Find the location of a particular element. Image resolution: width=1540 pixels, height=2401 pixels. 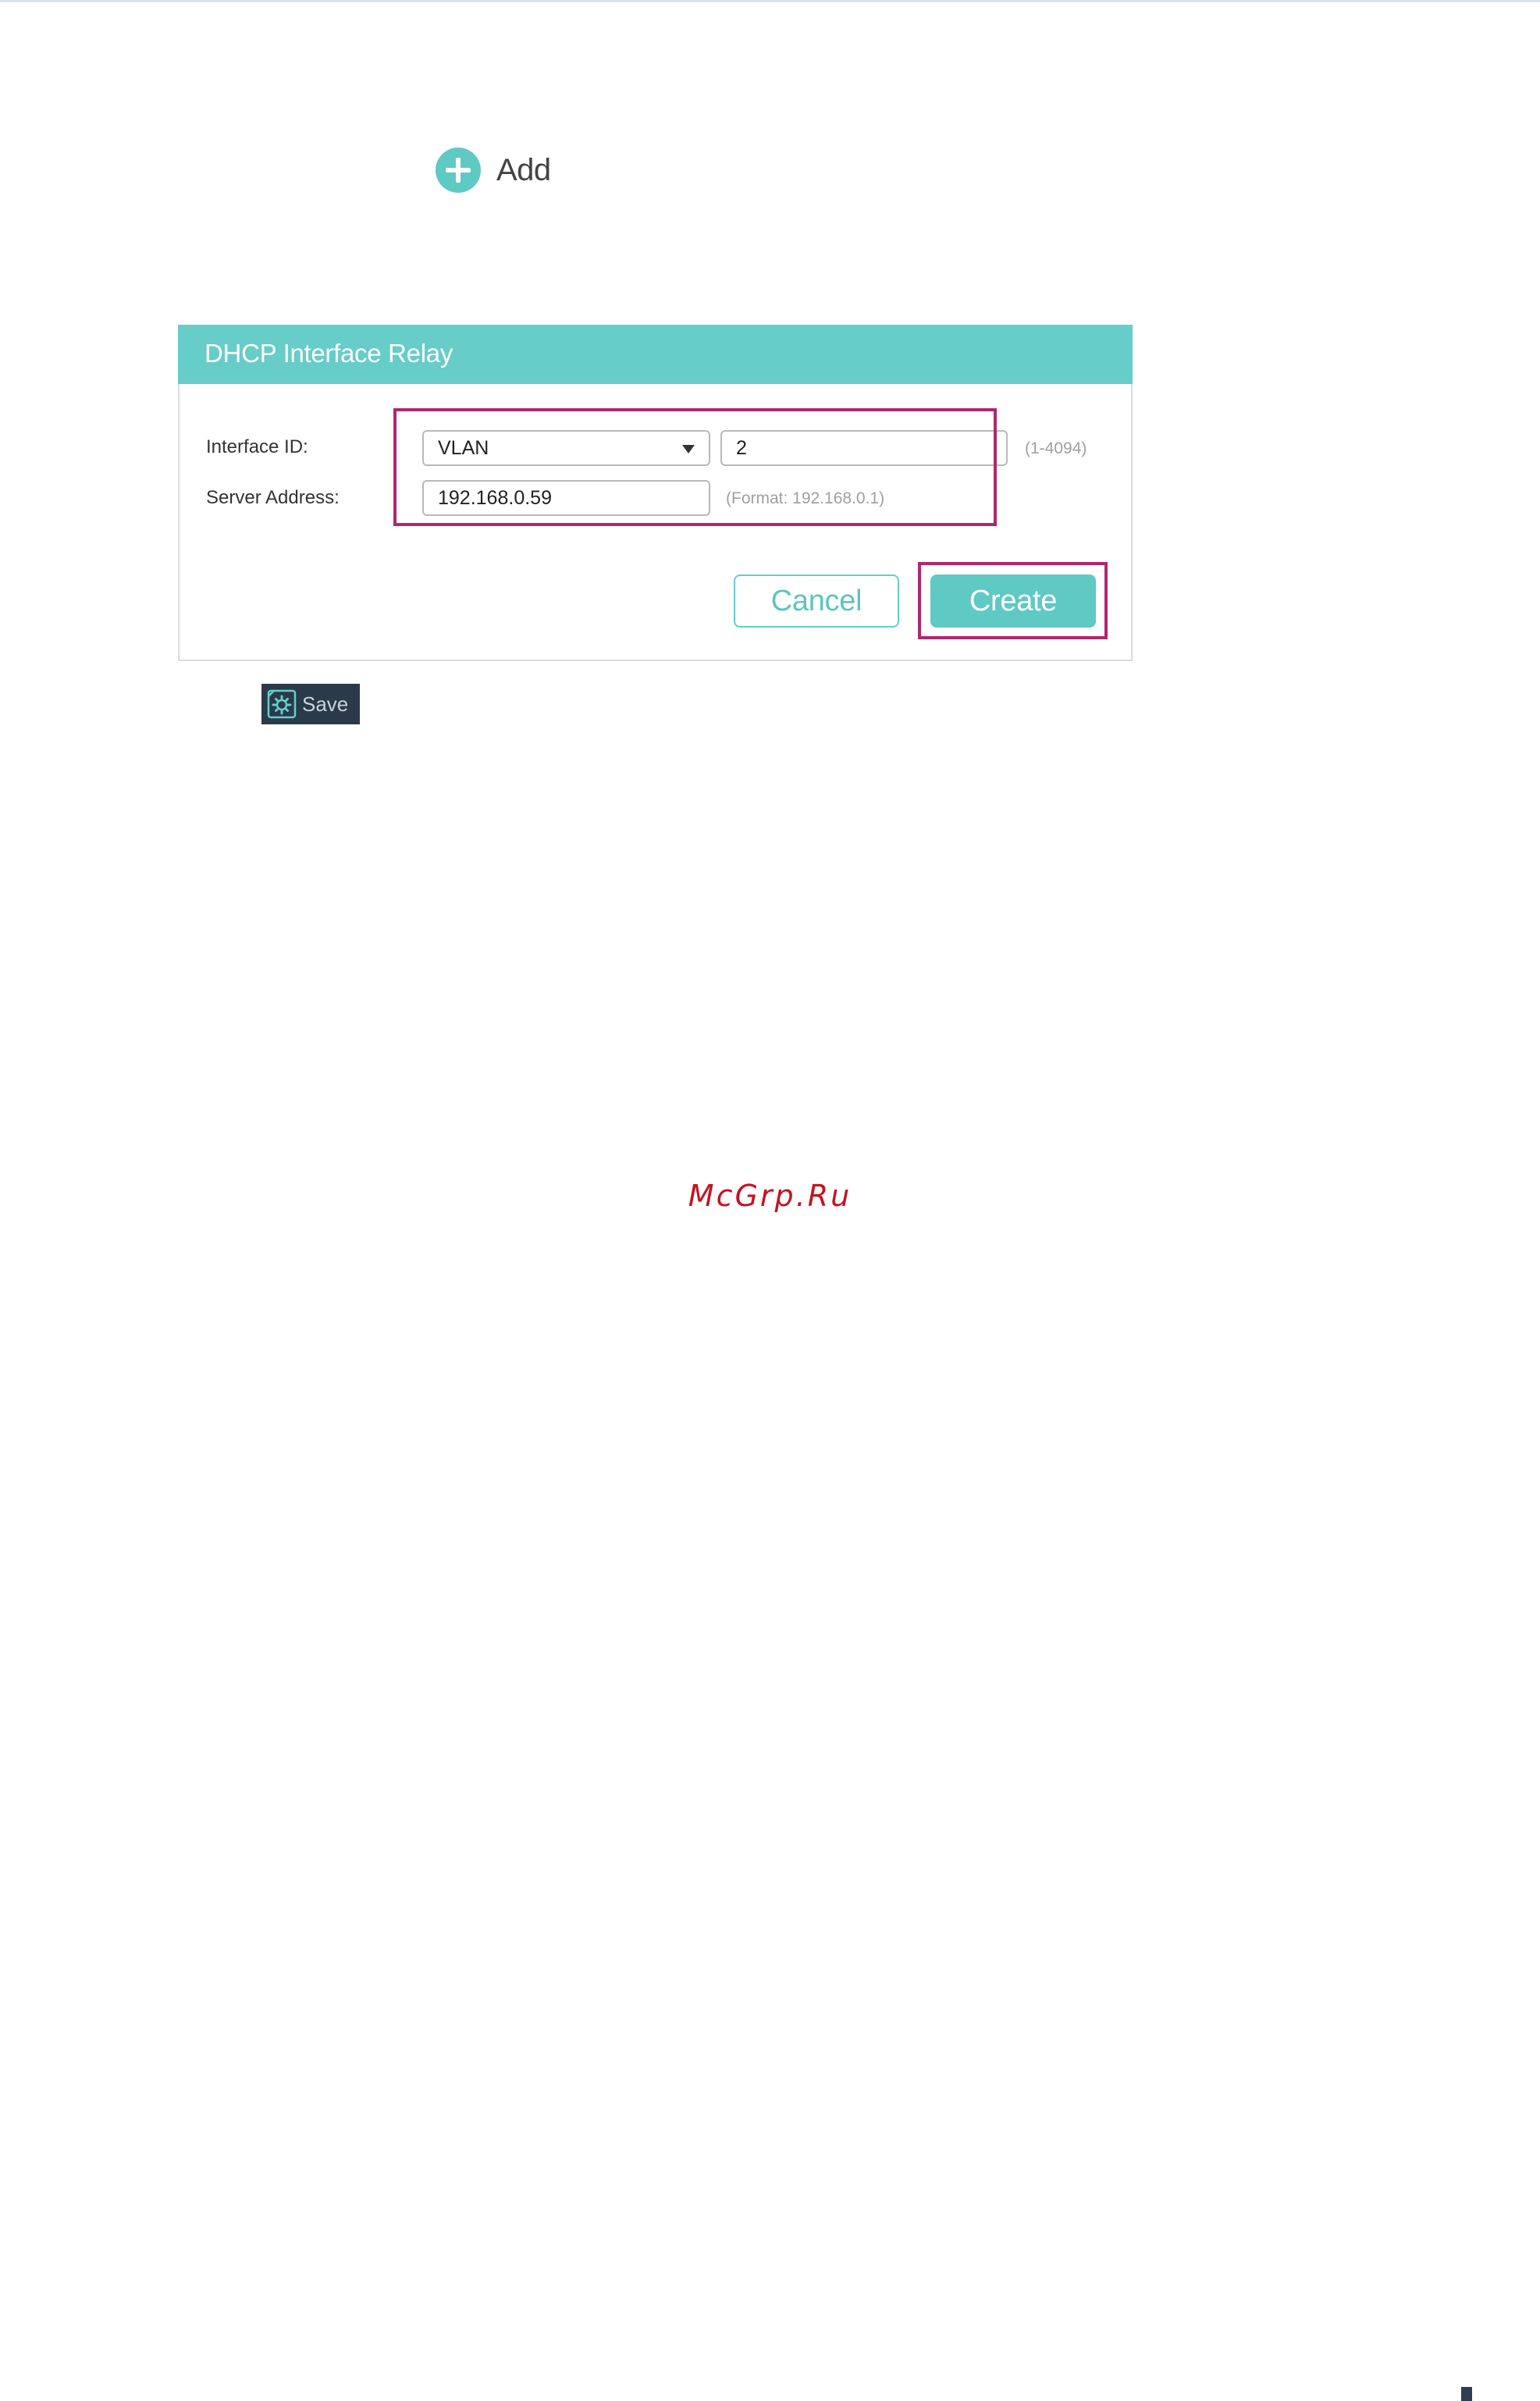

corner-mark is located at coordinates (1466, 2394).